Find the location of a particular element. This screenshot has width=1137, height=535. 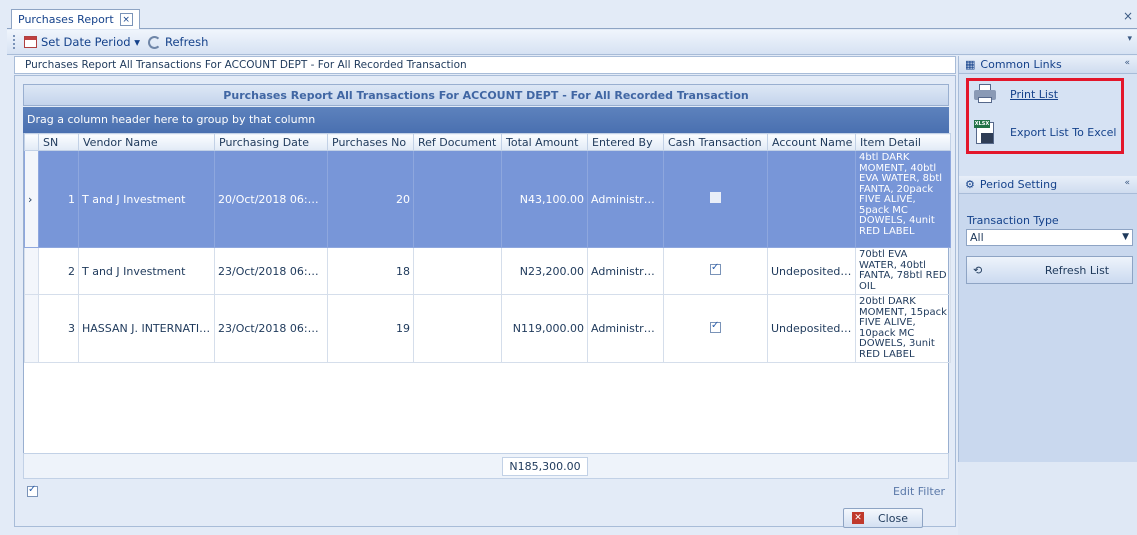

summary-footer: N185,300.00 is located at coordinates (486, 466).